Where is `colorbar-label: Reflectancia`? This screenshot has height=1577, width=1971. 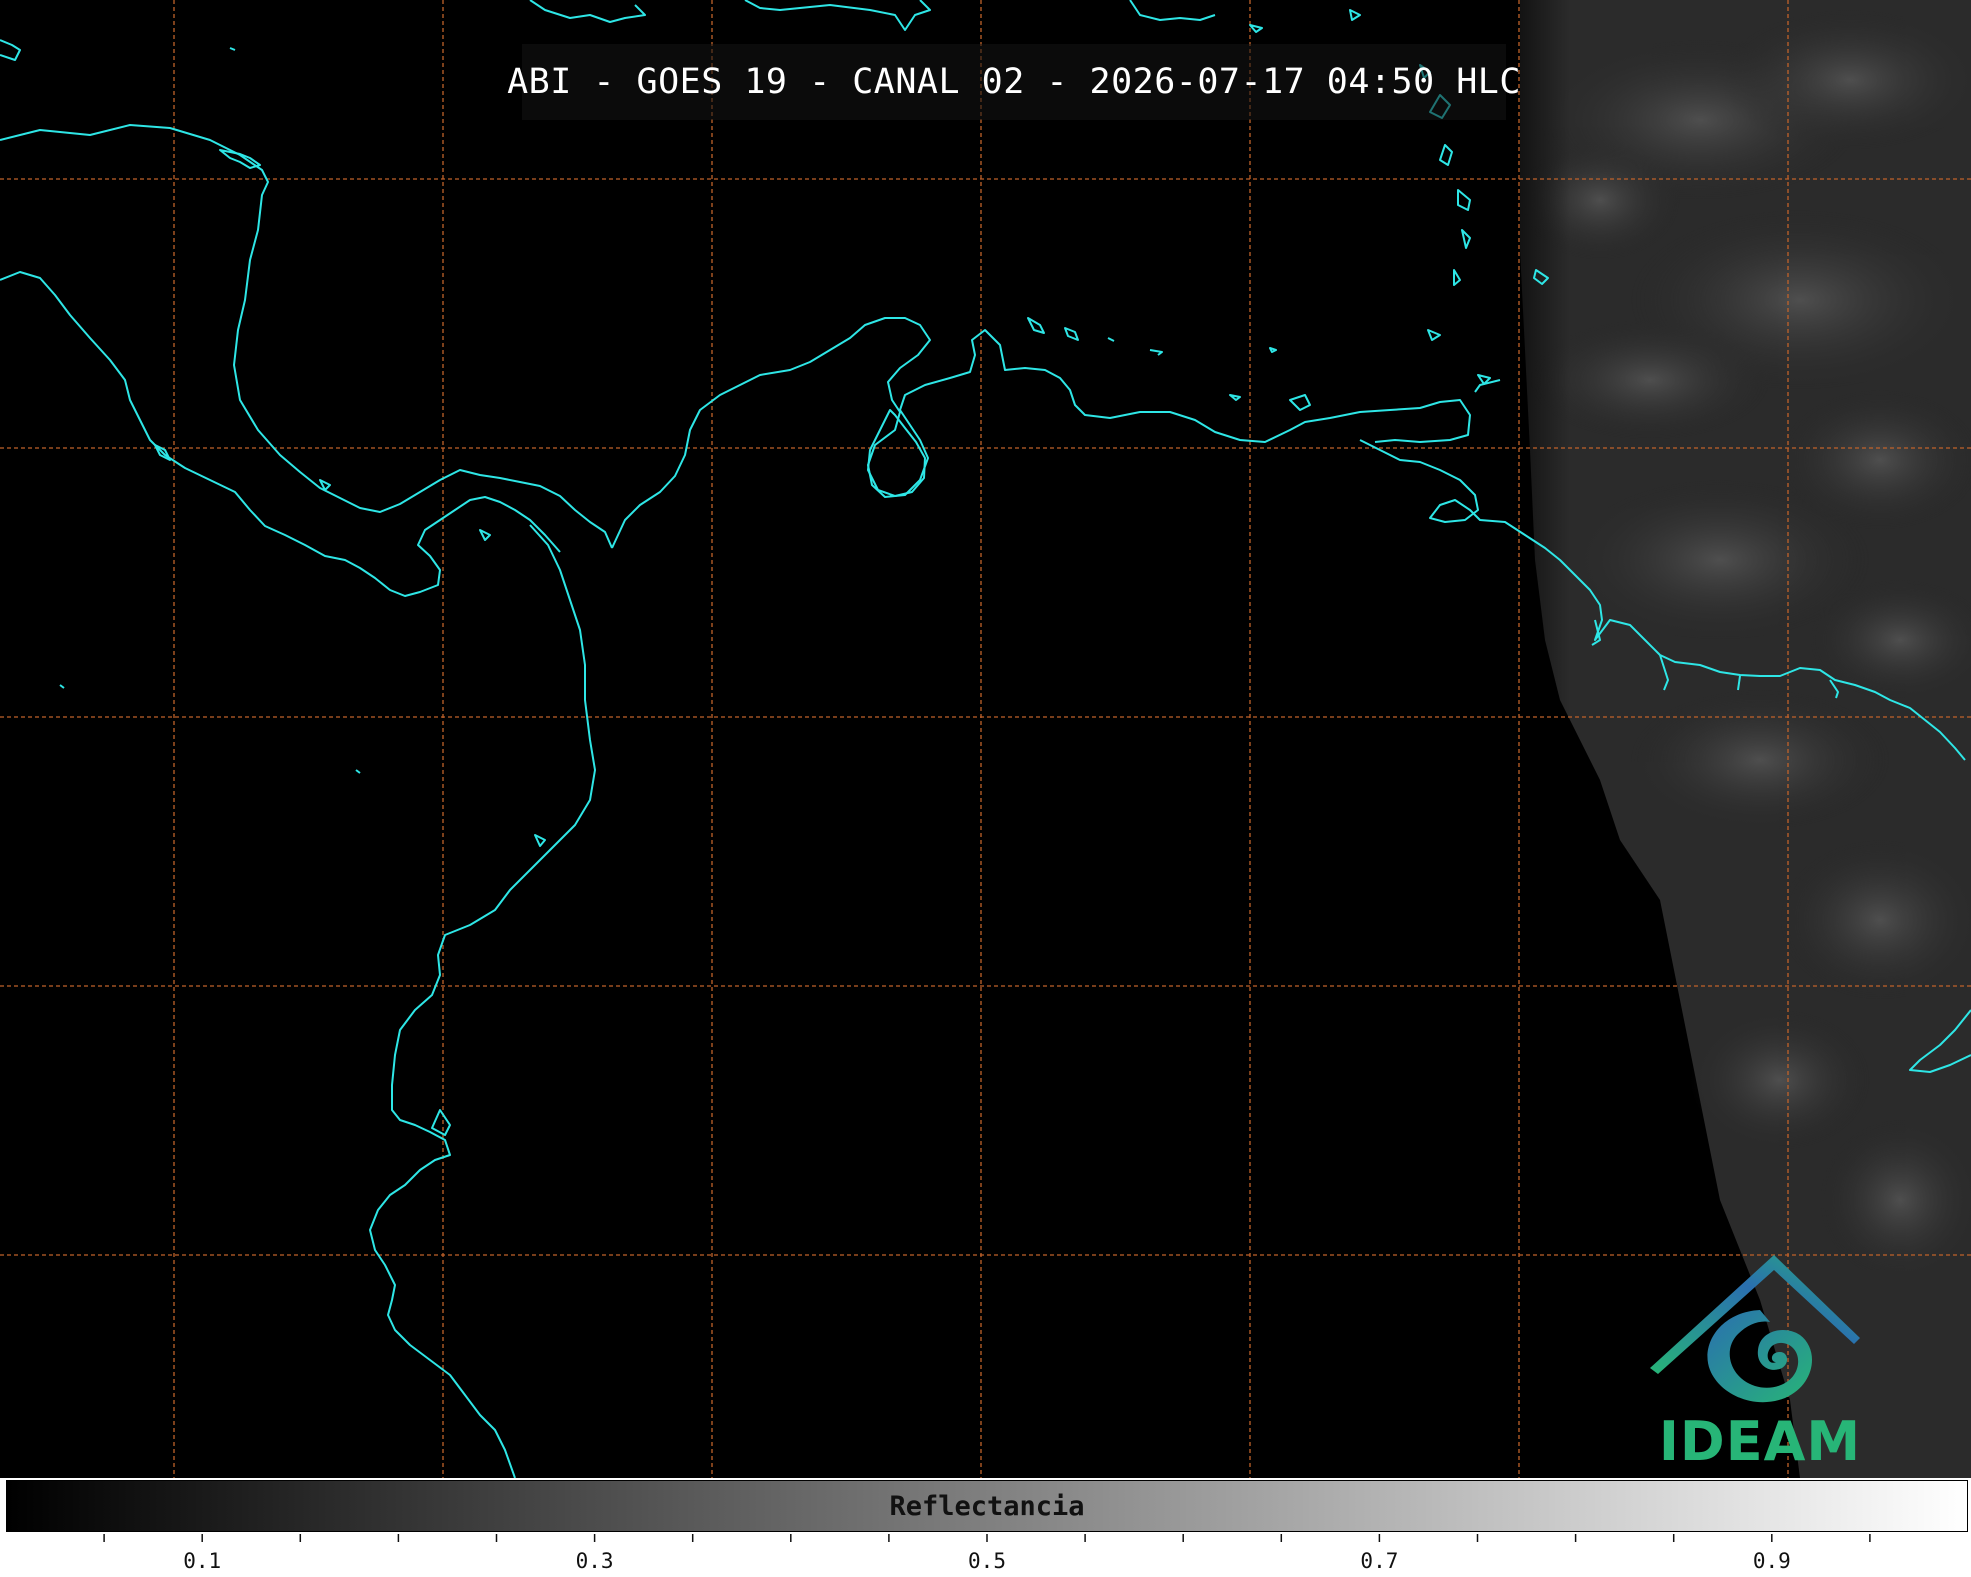
colorbar-label: Reflectancia is located at coordinates (987, 1506).